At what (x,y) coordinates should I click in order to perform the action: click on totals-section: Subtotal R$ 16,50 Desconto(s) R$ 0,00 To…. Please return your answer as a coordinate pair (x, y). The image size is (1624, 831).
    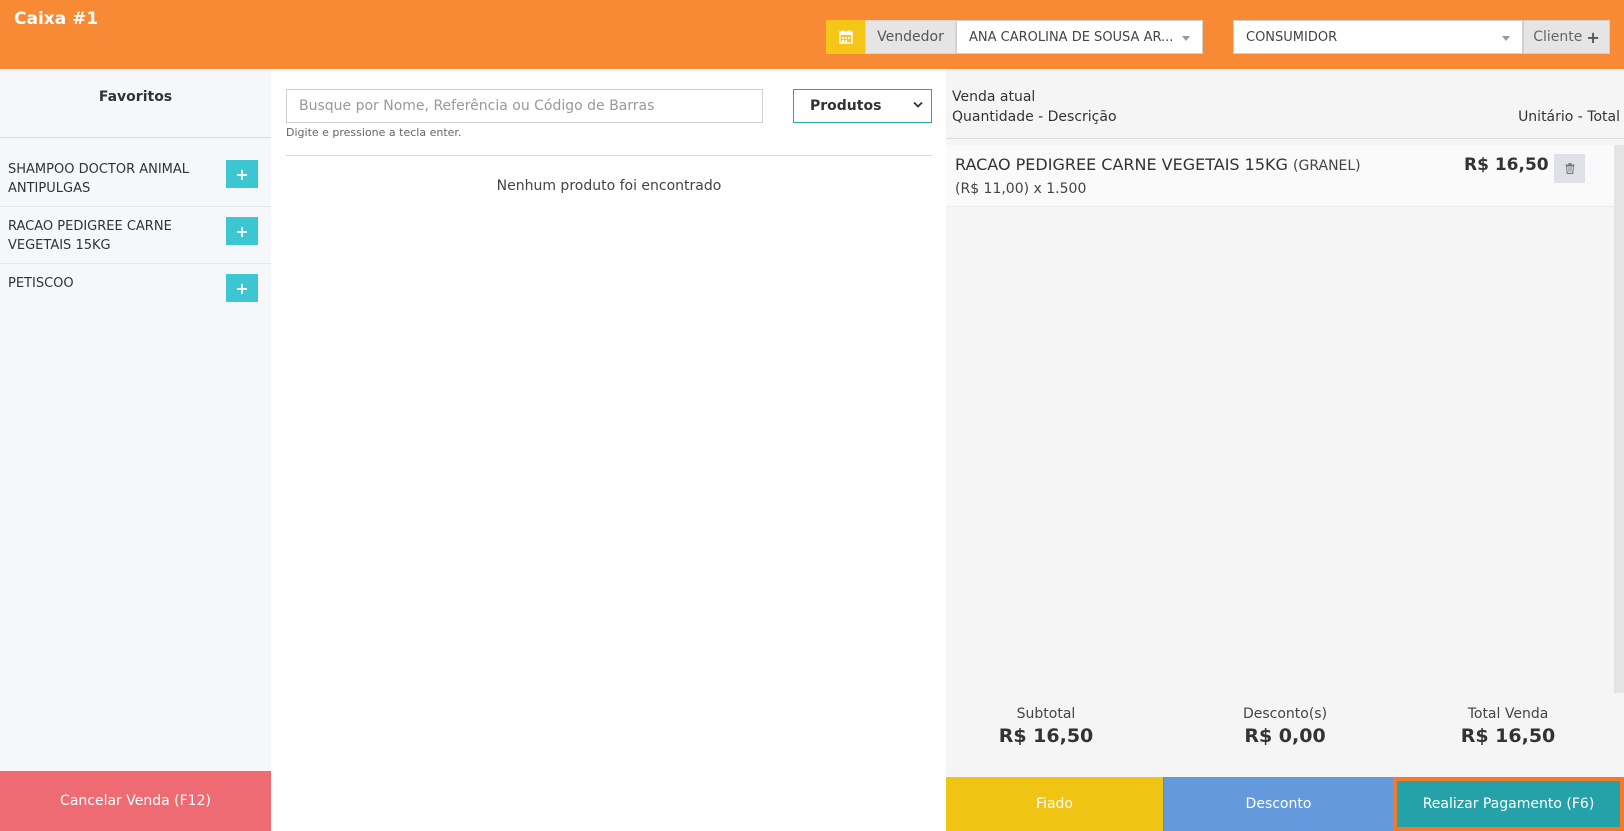
    Looking at the image, I should click on (1285, 731).